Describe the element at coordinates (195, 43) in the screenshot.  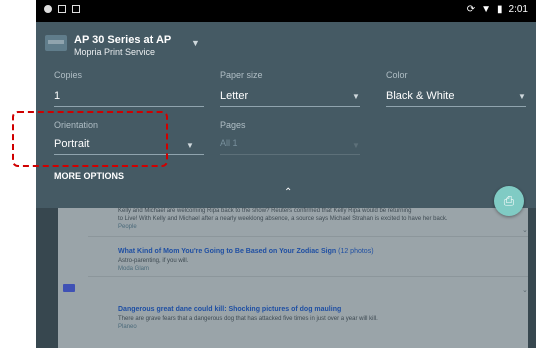
I see `printer-dropdown-icon: ▼` at that location.